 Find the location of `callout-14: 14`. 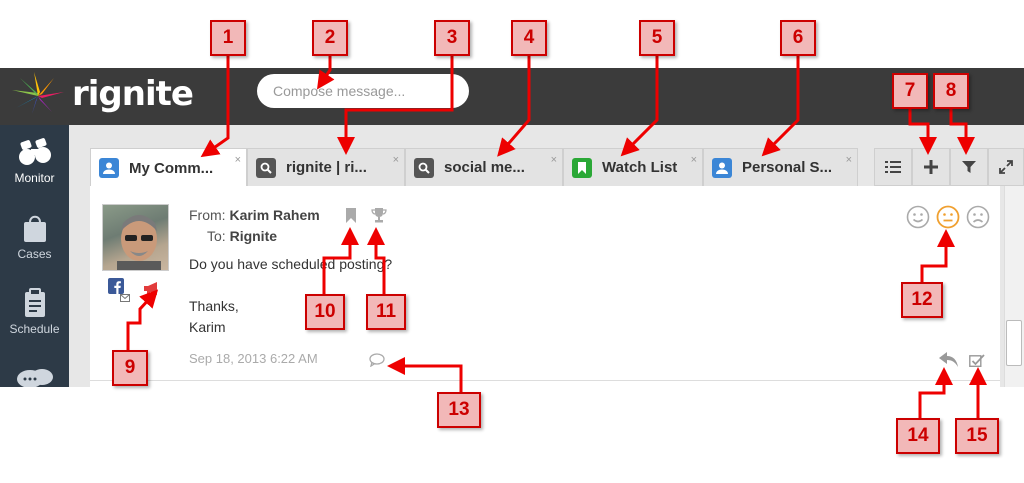

callout-14: 14 is located at coordinates (918, 436).